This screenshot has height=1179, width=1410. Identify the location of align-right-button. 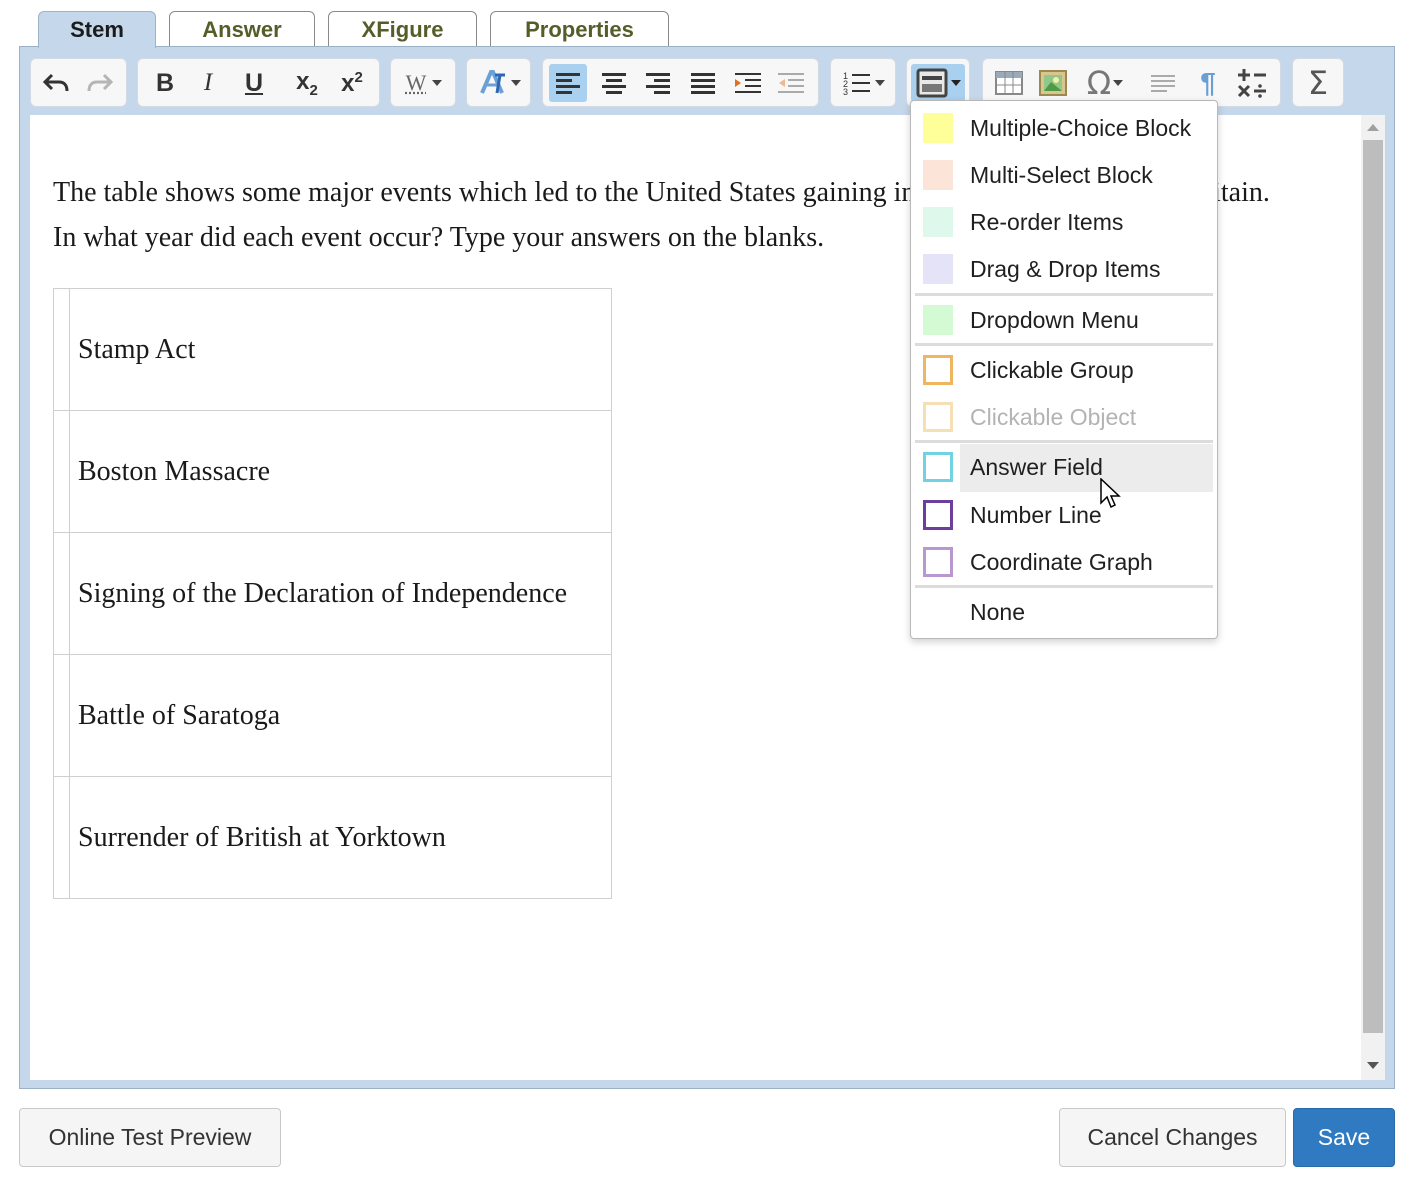
(658, 83).